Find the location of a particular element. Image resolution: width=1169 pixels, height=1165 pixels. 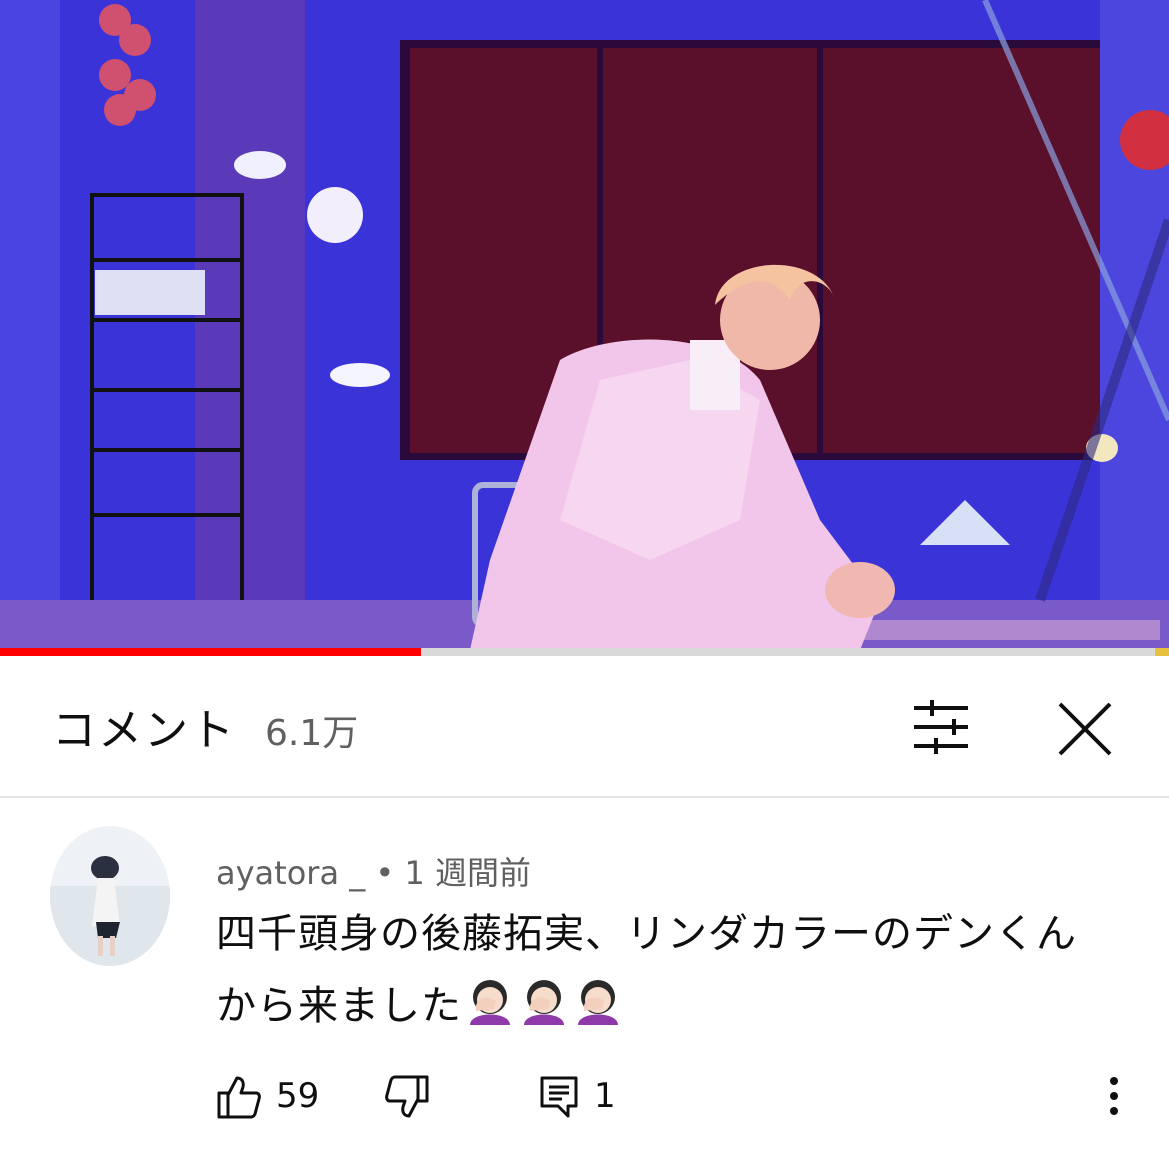

video-progress-played is located at coordinates (210, 652).